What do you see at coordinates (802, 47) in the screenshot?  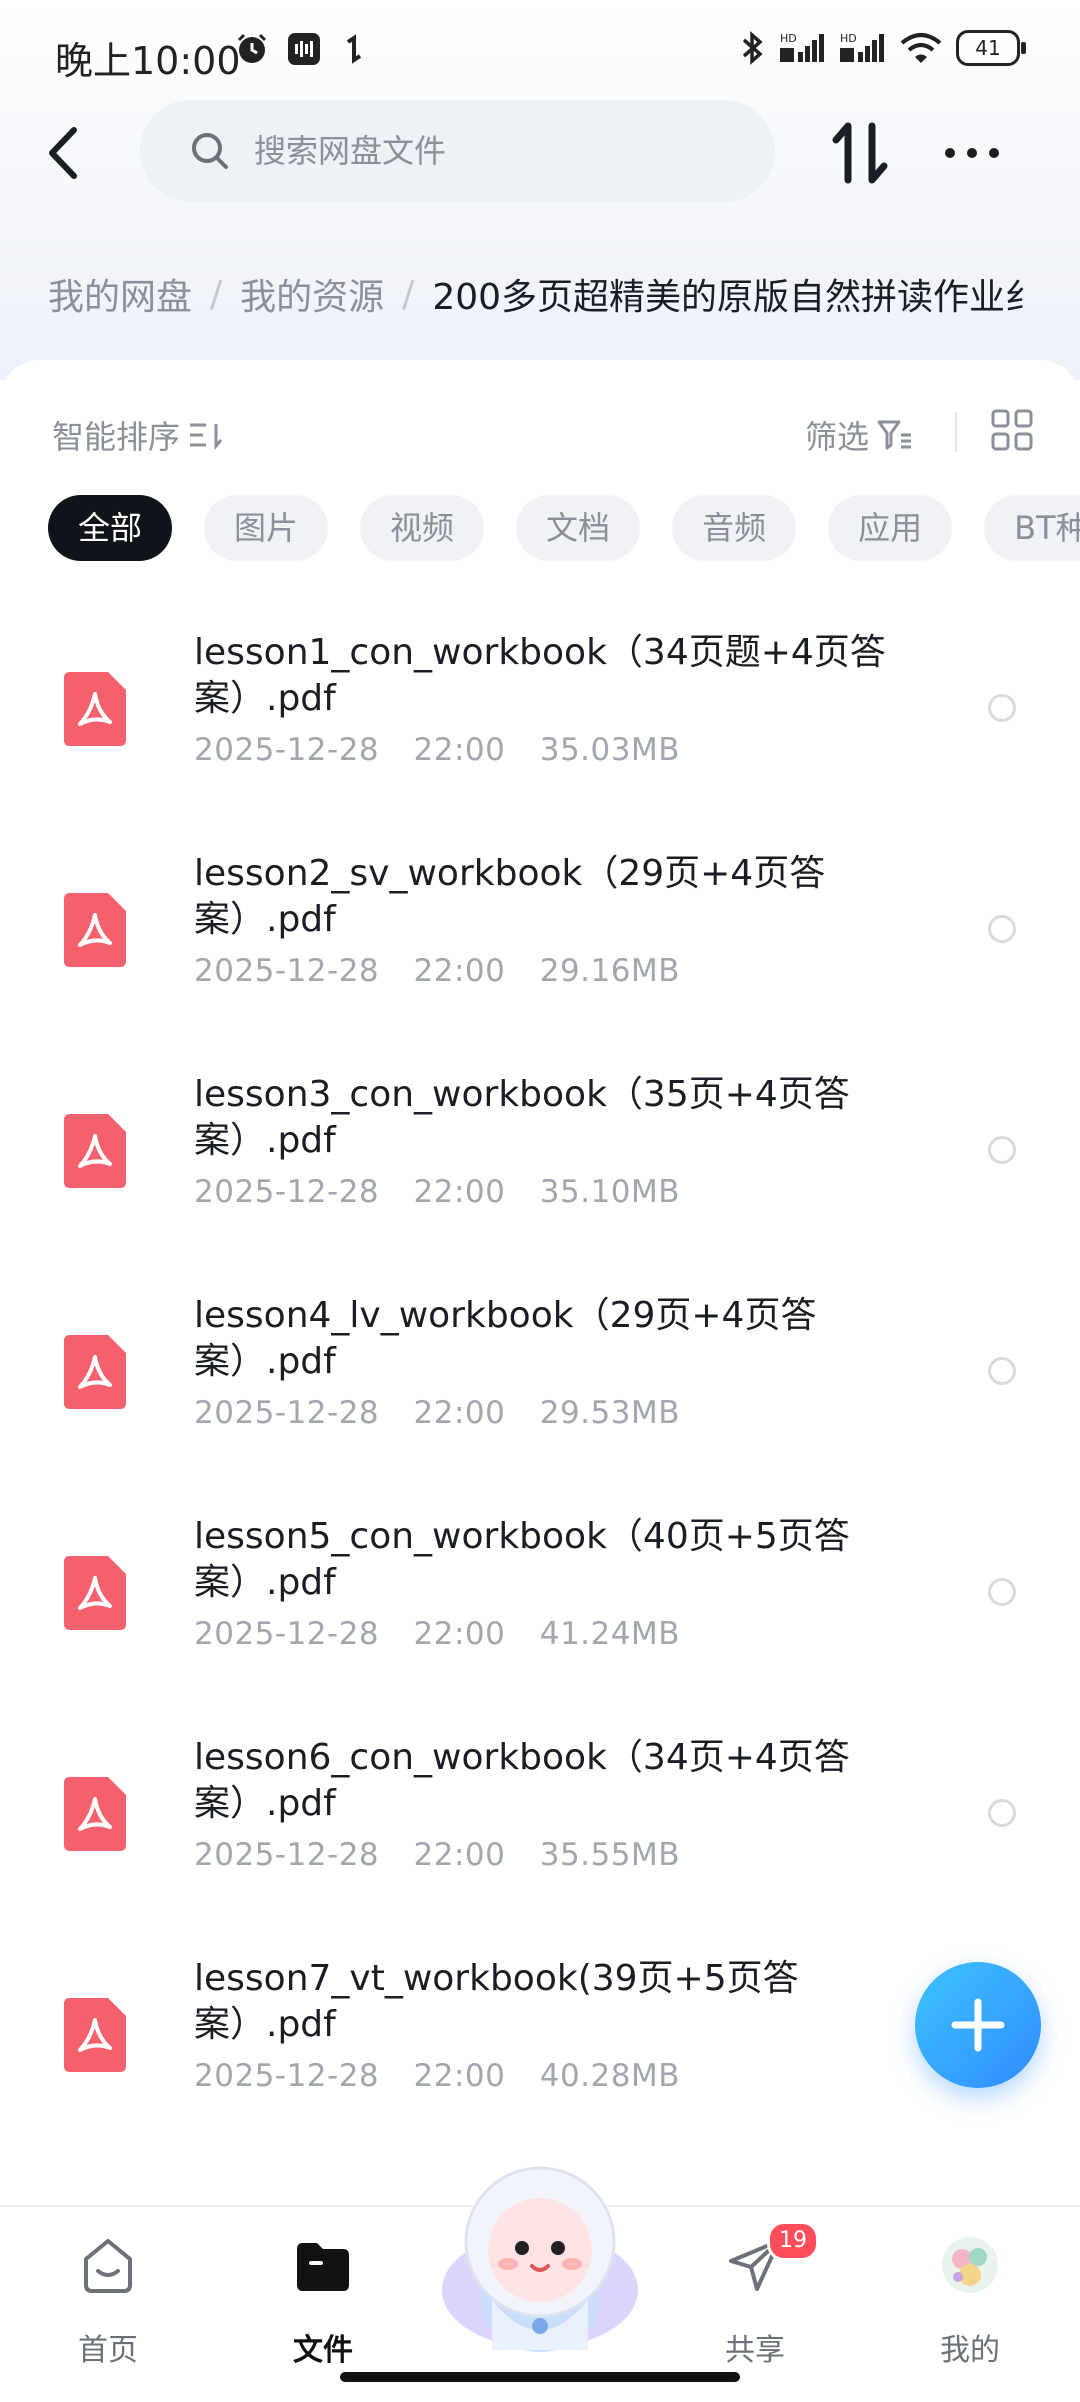 I see `signal-icon-1: HD` at bounding box center [802, 47].